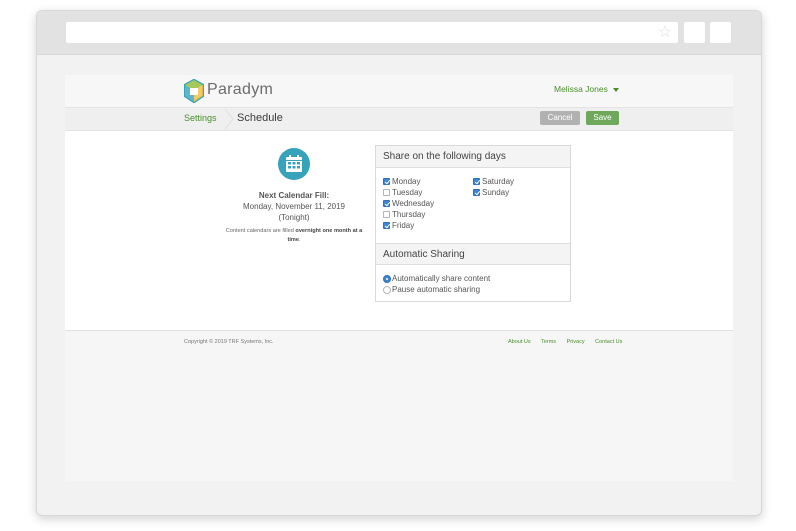  I want to click on next-fill-title: Next Calendar Fill:, so click(294, 195).